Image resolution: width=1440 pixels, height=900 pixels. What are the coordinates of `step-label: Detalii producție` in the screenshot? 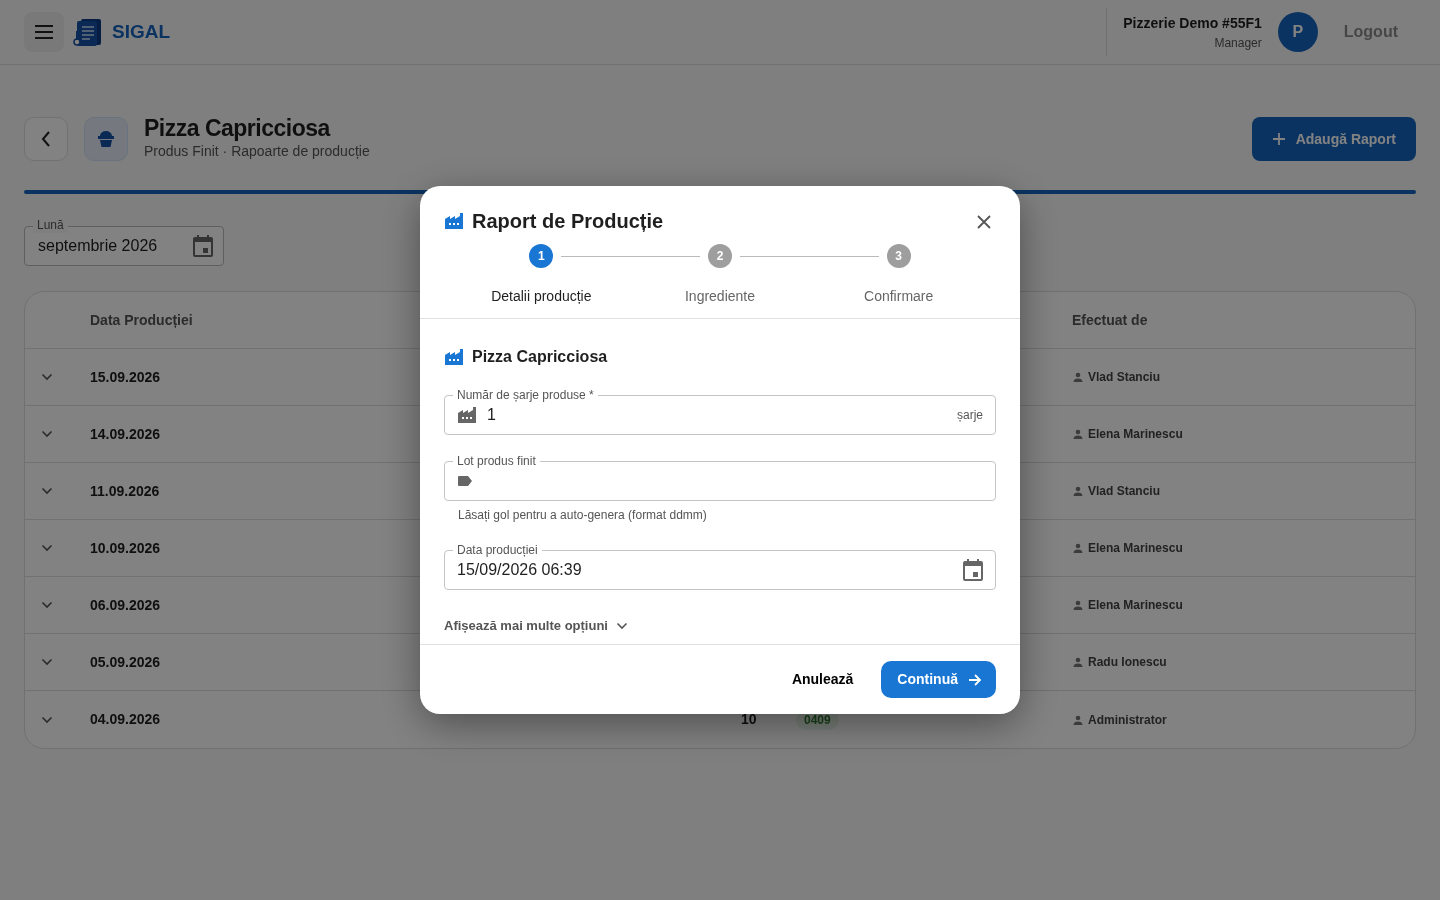 It's located at (541, 296).